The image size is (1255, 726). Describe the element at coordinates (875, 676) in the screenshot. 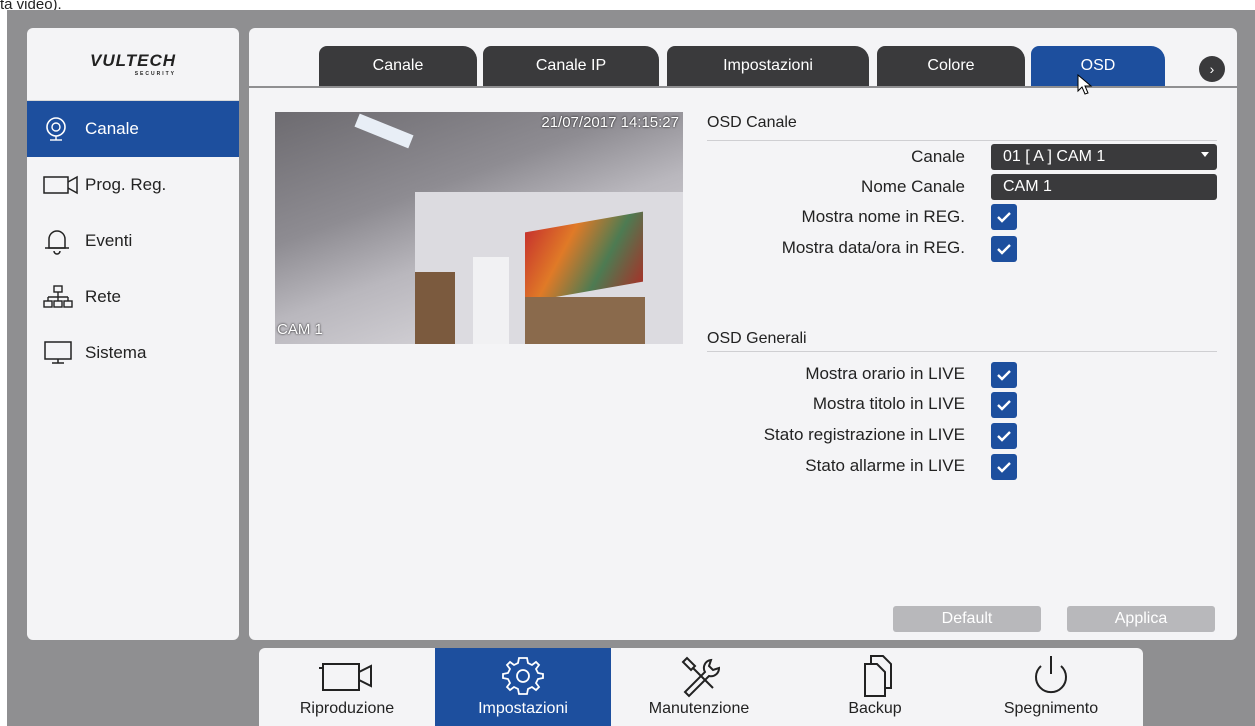

I see `copy-icon` at that location.